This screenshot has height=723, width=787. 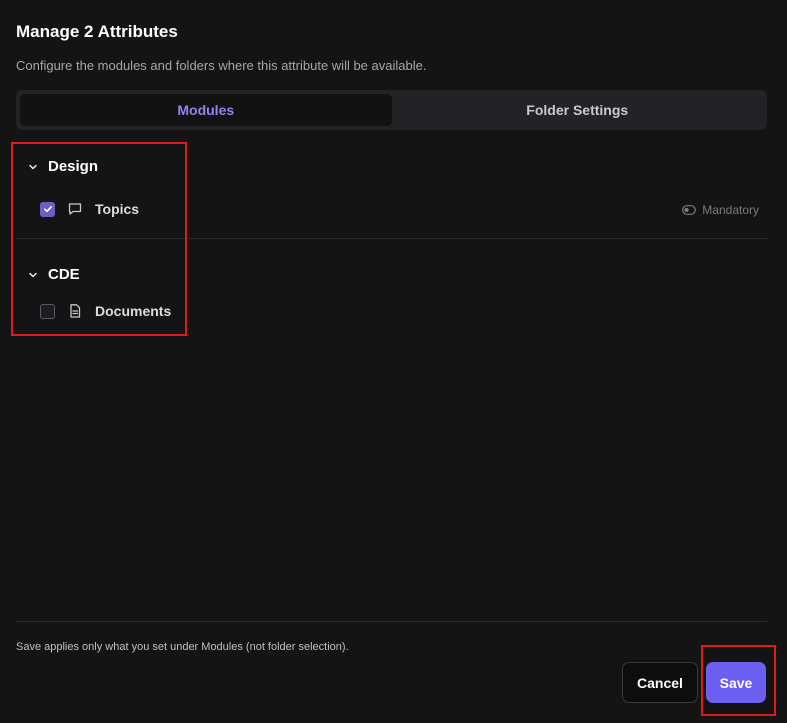 I want to click on tab-bar: Modules Folder Settings, so click(x=391, y=110).